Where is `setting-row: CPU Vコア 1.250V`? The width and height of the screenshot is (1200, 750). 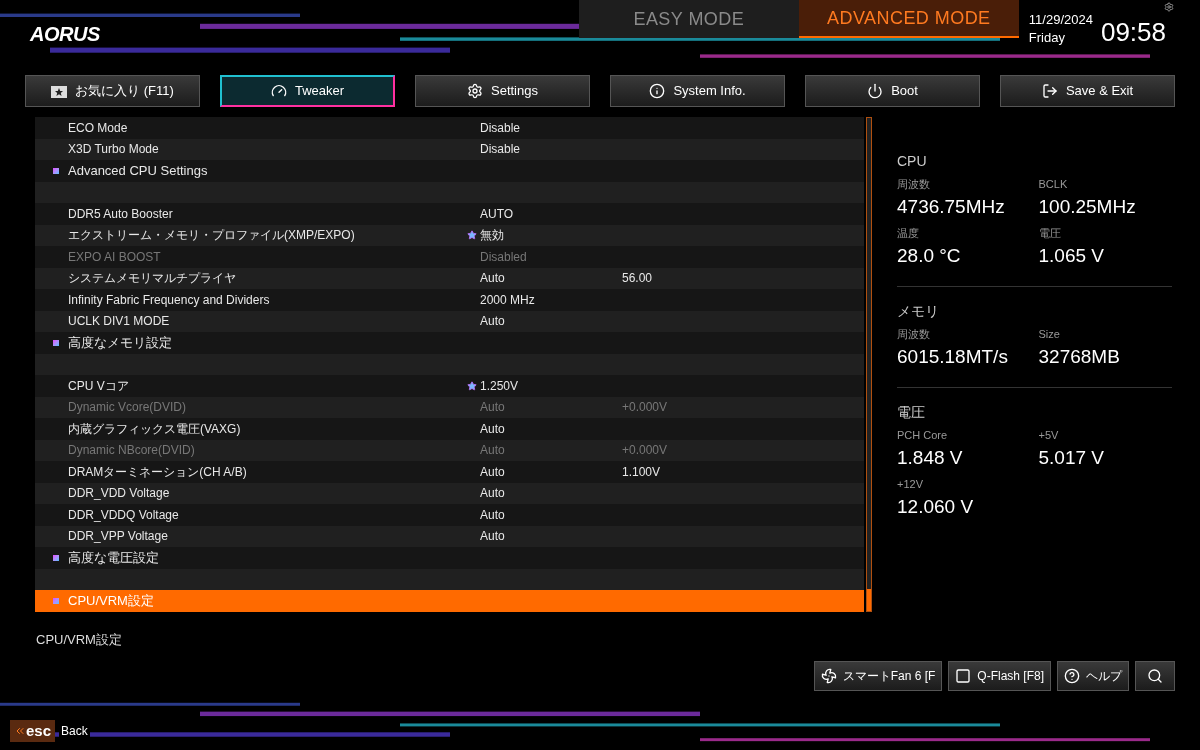
setting-row: CPU Vコア 1.250V is located at coordinates (449, 386).